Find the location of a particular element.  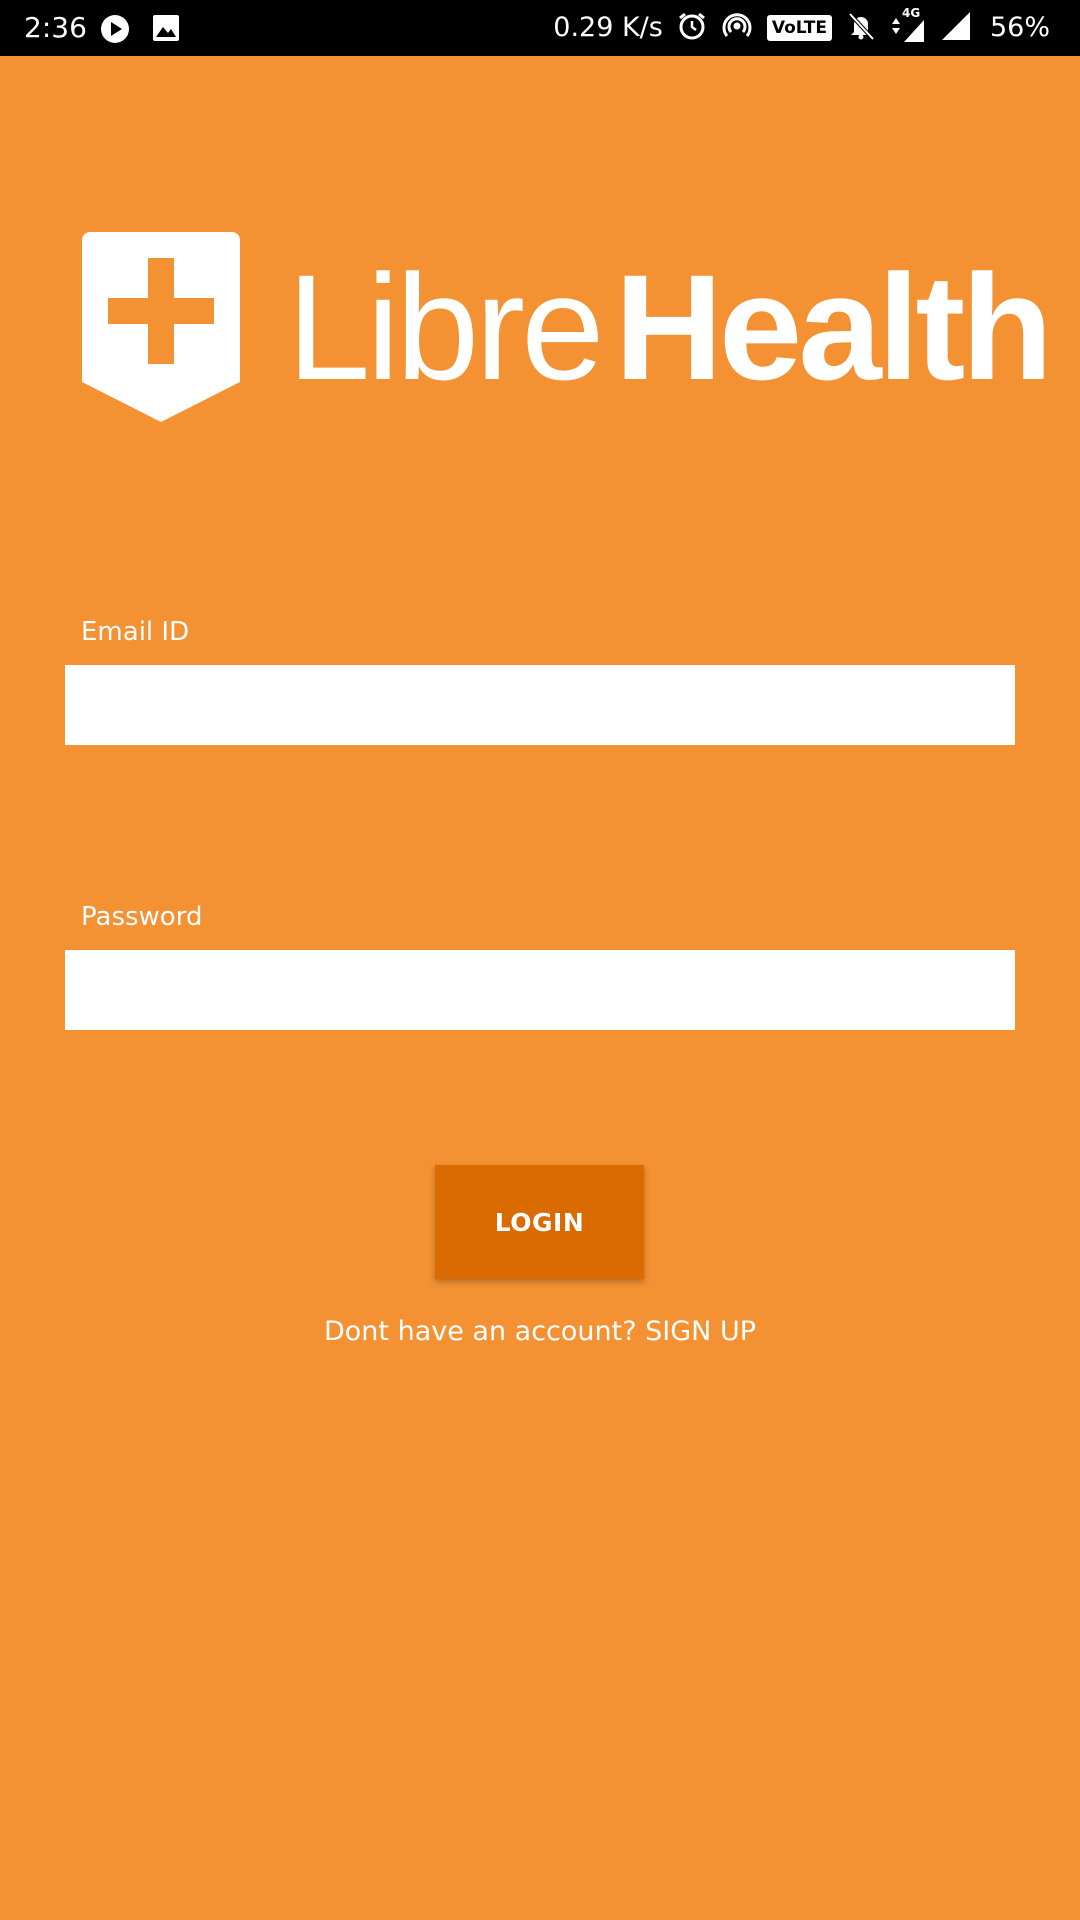

volte-icon: VoLTE is located at coordinates (799, 28).